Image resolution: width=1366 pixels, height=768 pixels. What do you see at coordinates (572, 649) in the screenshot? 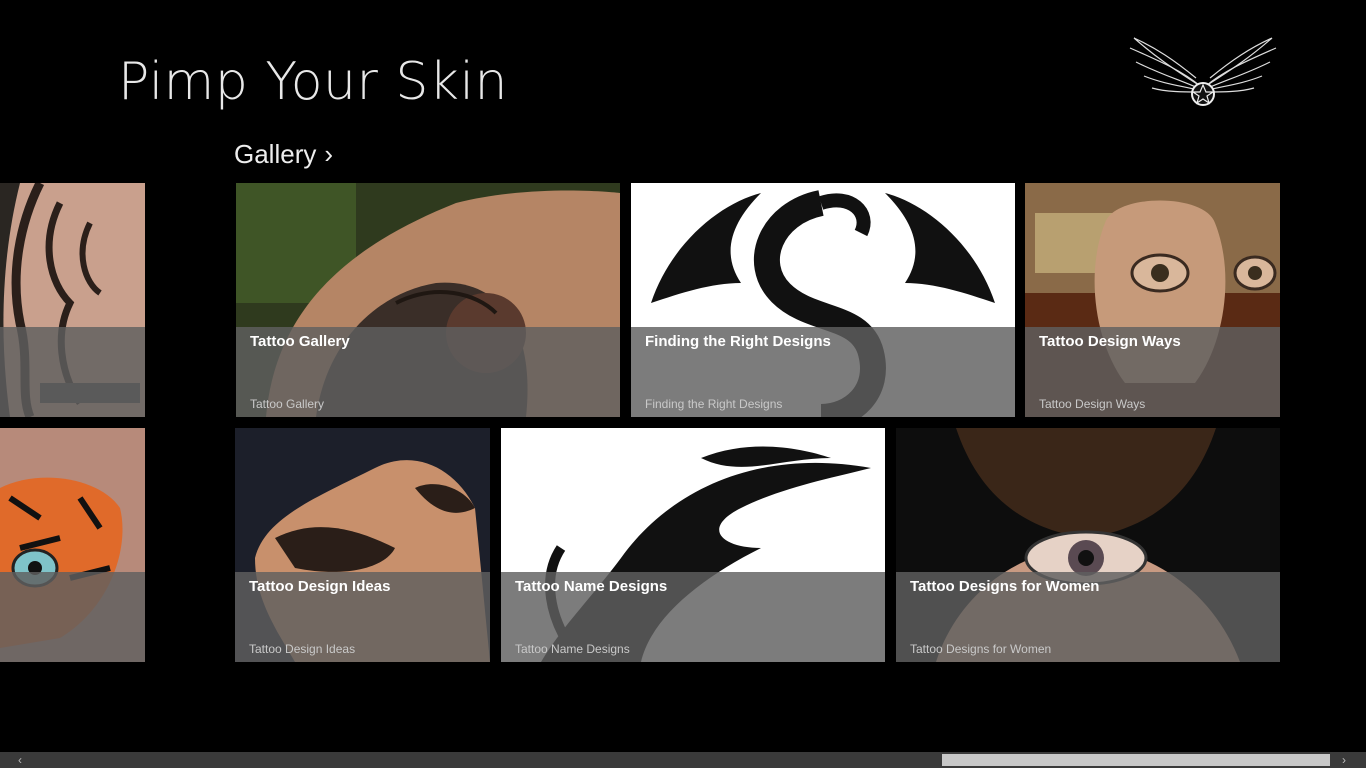
I see `tile-subtitle: Tattoo Name Designs` at bounding box center [572, 649].